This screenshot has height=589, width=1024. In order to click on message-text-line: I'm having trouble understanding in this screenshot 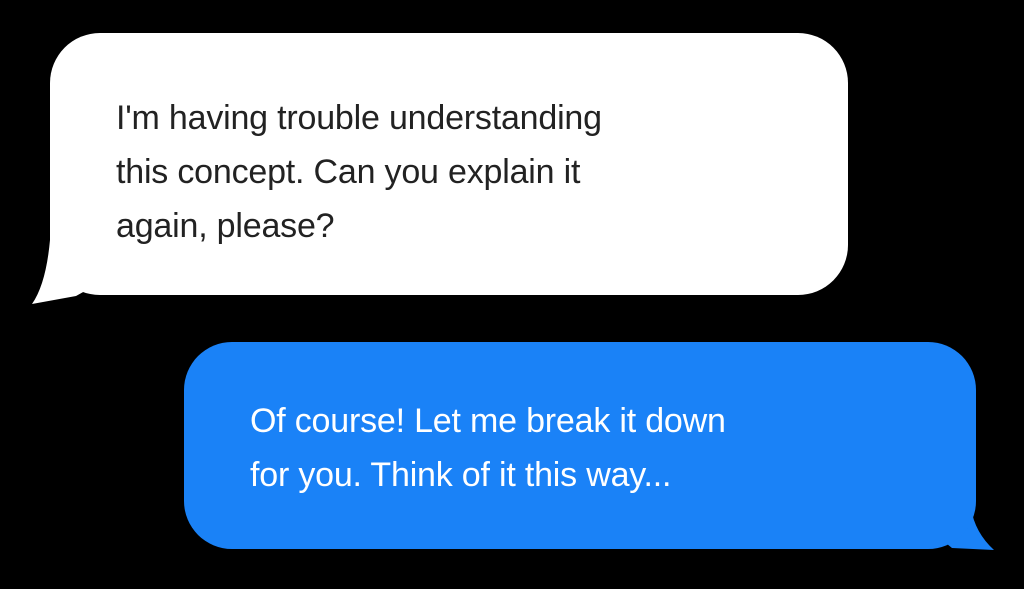, I will do `click(359, 118)`.